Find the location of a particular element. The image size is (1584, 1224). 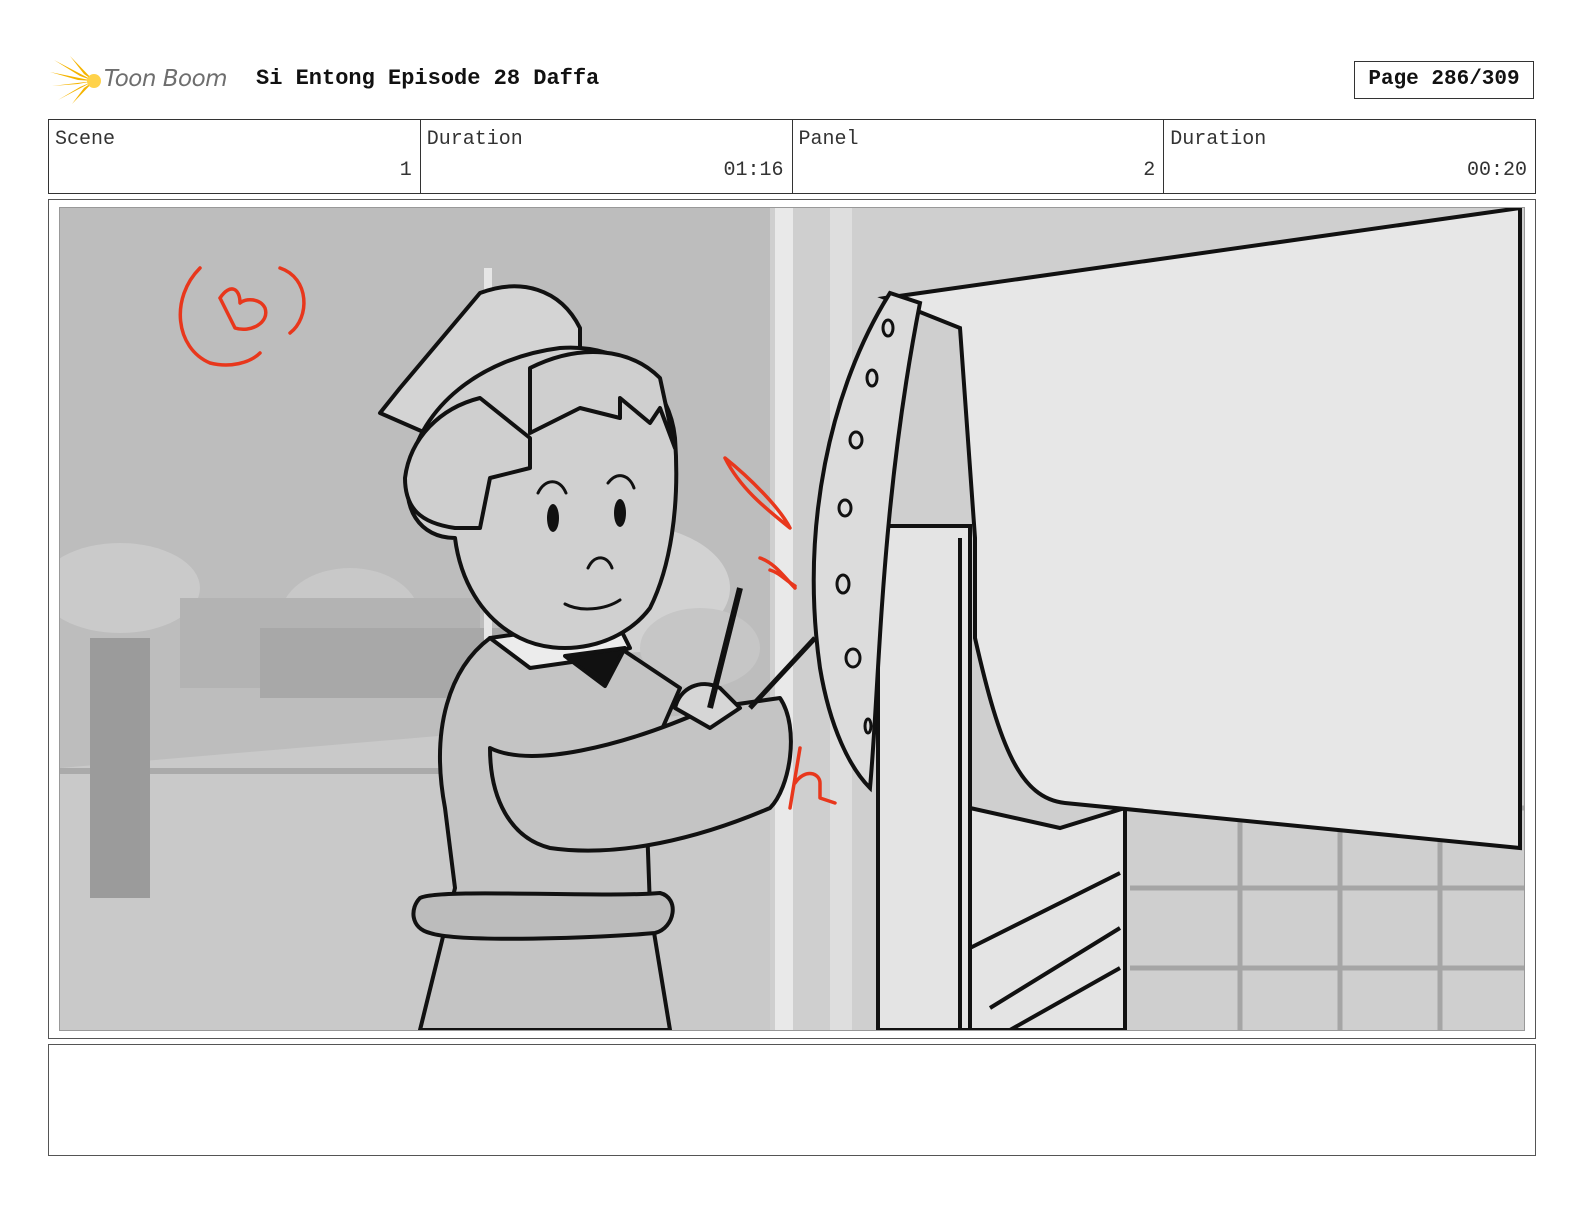

panel-duration-cell: Duration 00:20 is located at coordinates (1349, 156).